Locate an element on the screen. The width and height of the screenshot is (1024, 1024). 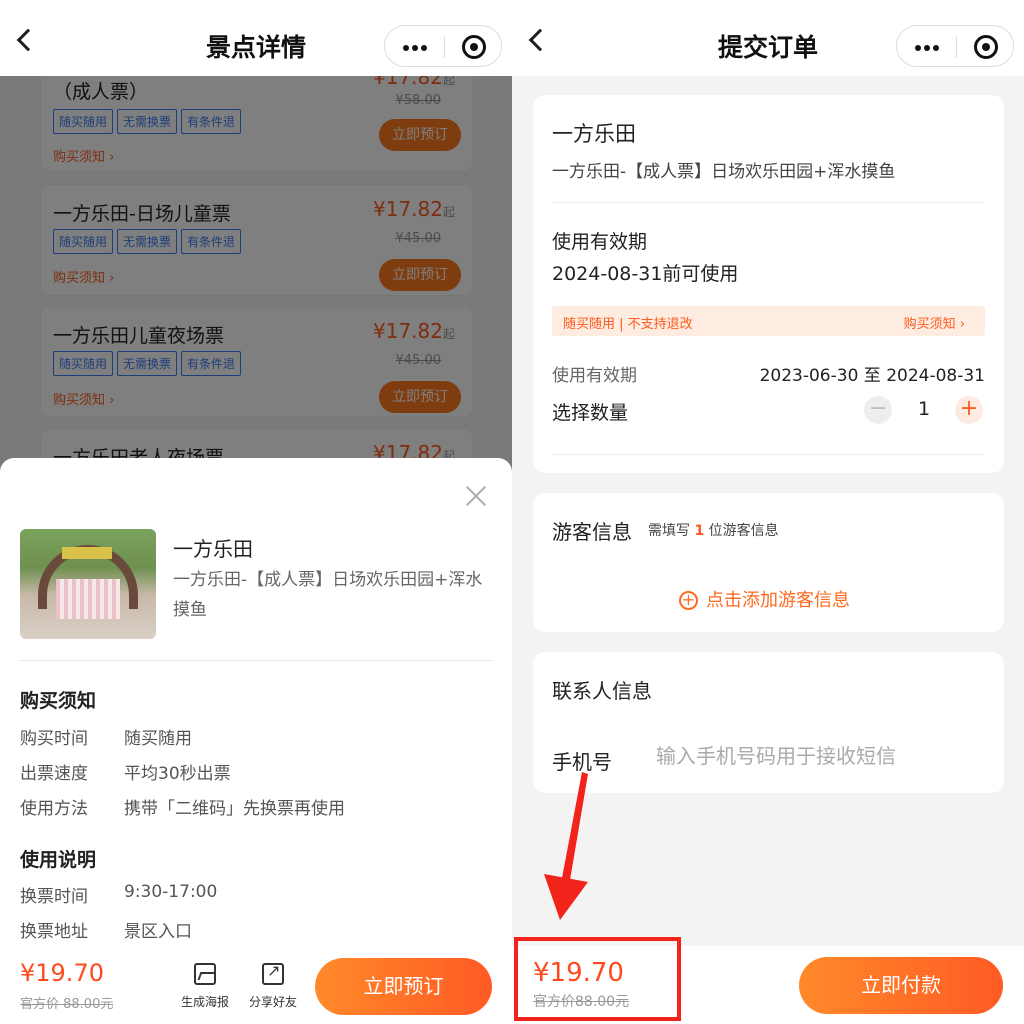
hint-prefix: 需填写 is located at coordinates (669, 531).